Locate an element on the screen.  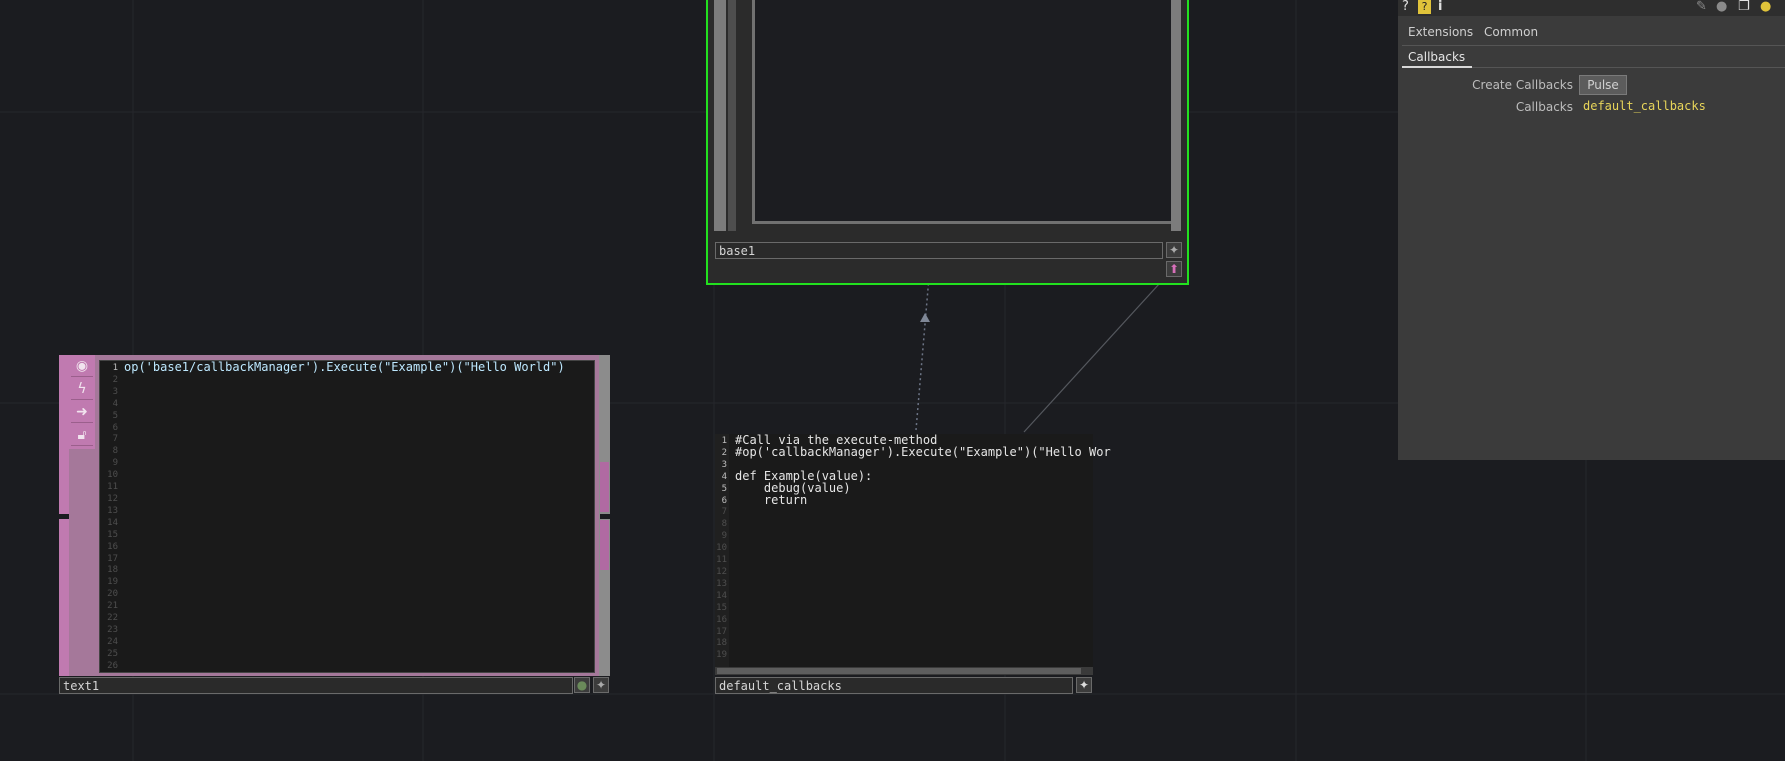
active-tab-indicator is located at coordinates (1437, 67).